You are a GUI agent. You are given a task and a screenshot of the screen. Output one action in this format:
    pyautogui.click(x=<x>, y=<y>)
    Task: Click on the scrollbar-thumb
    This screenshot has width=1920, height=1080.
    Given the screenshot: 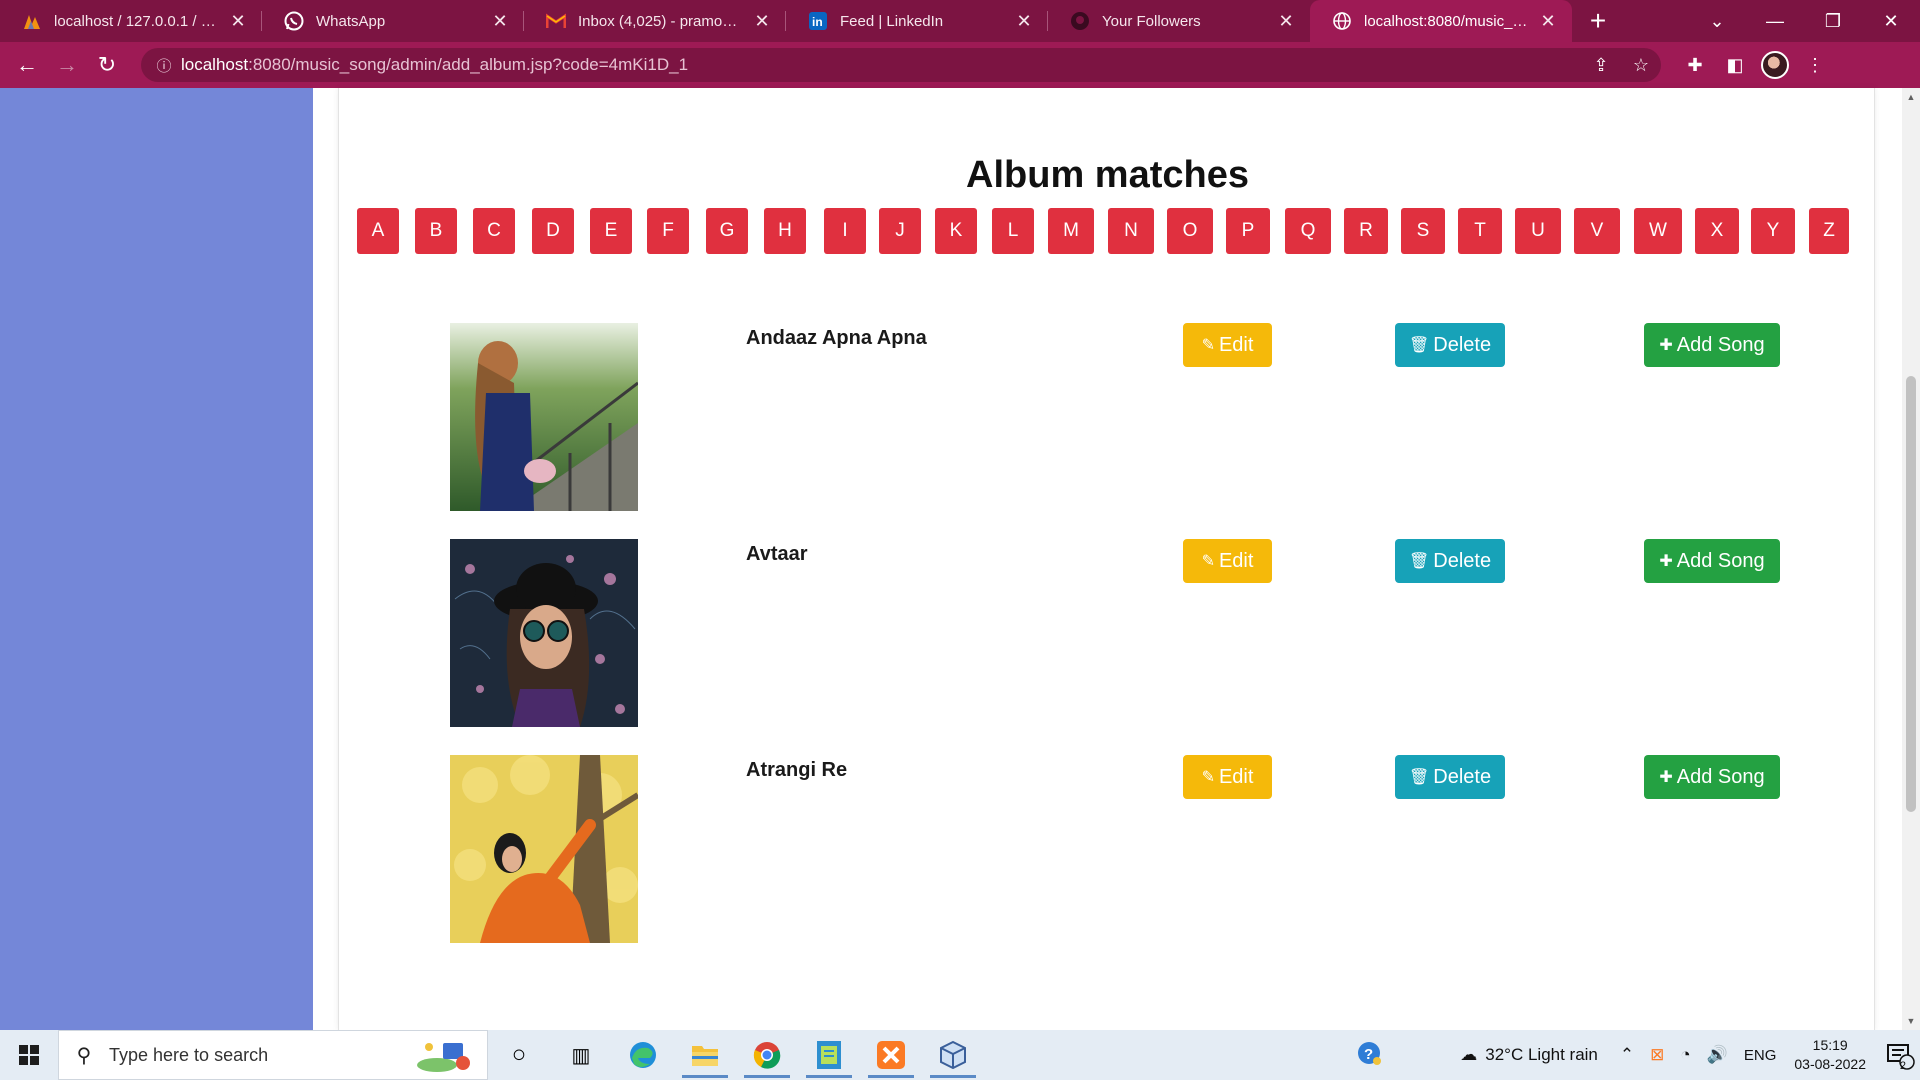 What is the action you would take?
    pyautogui.click(x=1911, y=594)
    